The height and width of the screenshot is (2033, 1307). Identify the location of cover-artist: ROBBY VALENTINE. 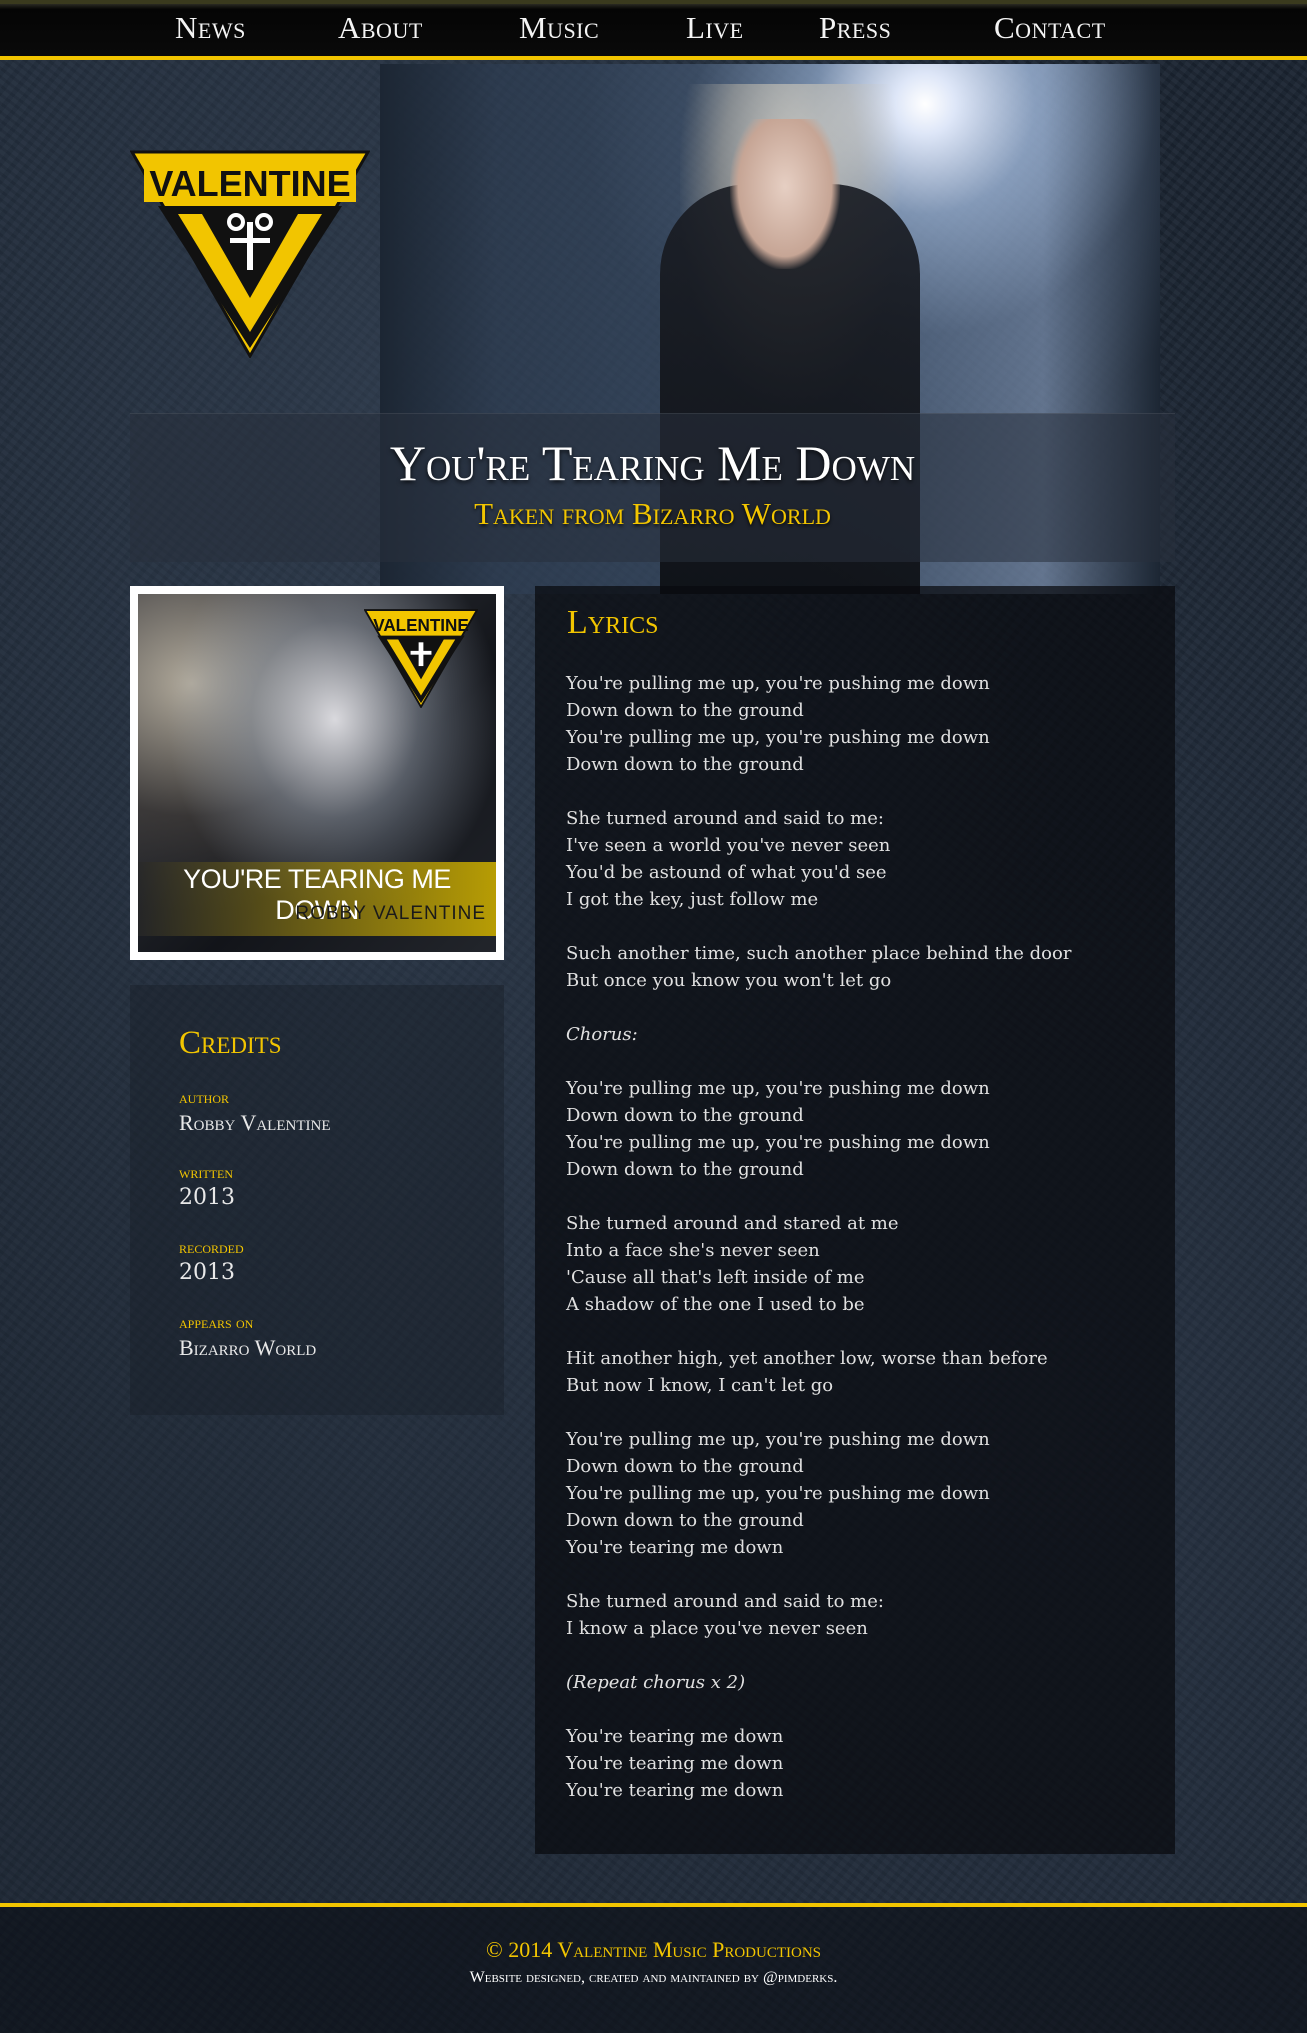
(390, 913).